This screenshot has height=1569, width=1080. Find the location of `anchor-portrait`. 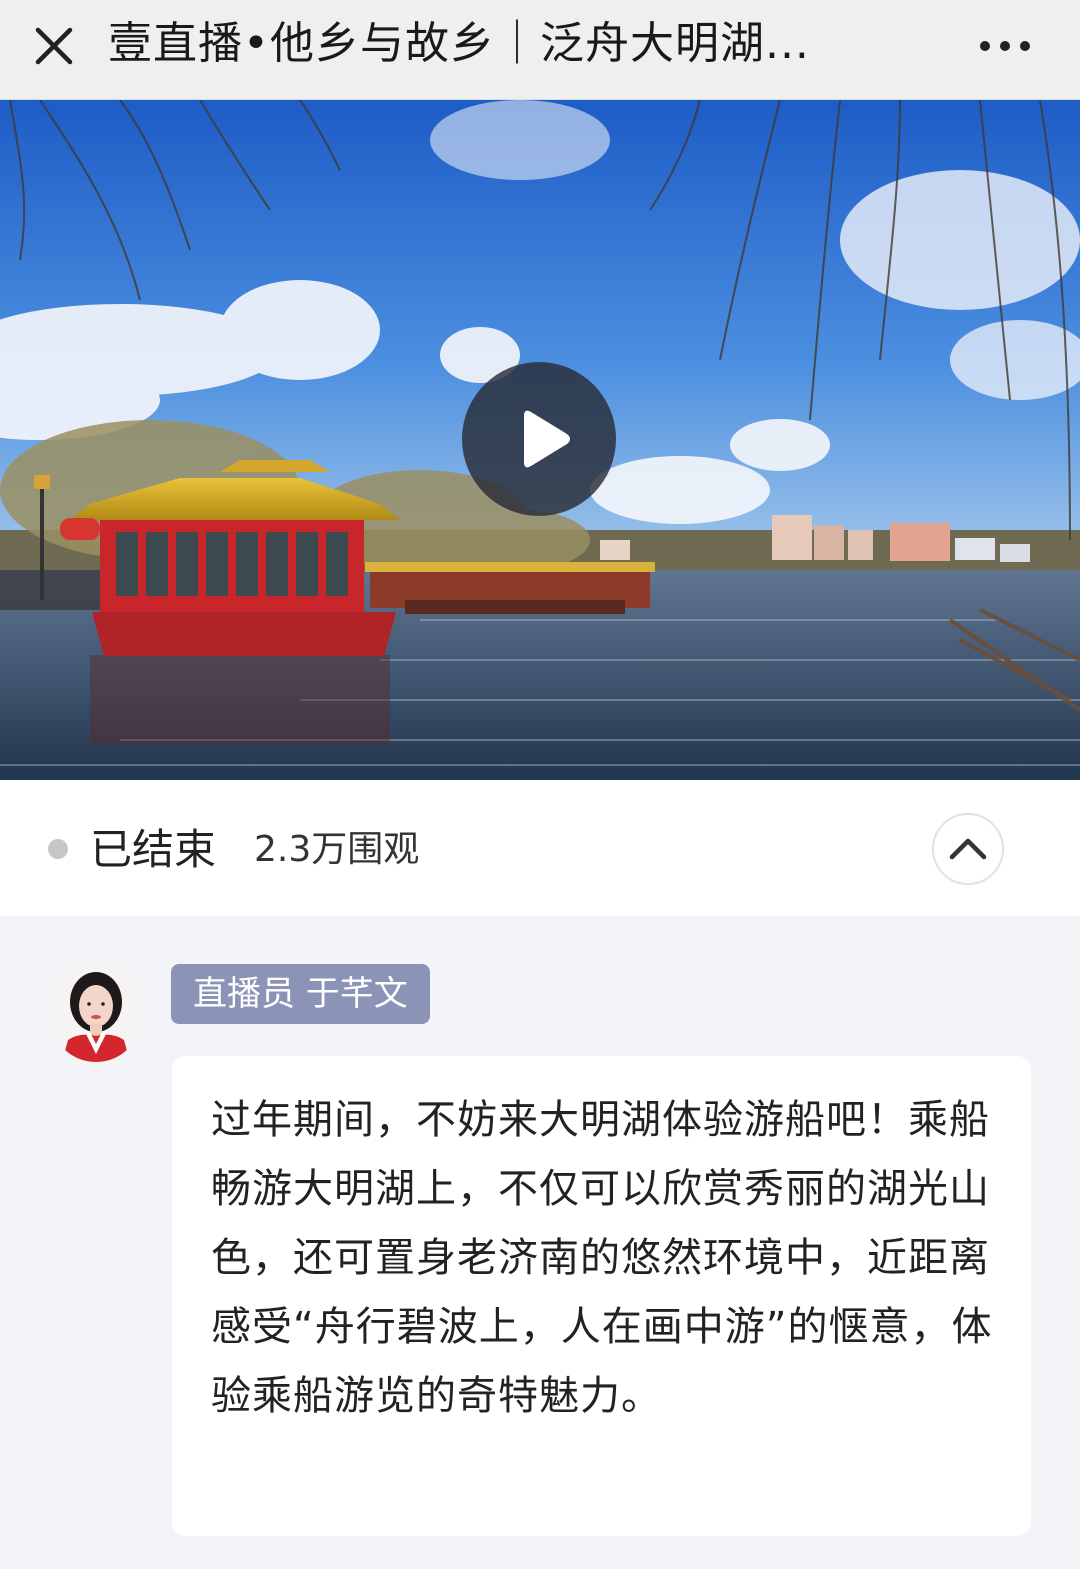

anchor-portrait is located at coordinates (96, 1013).